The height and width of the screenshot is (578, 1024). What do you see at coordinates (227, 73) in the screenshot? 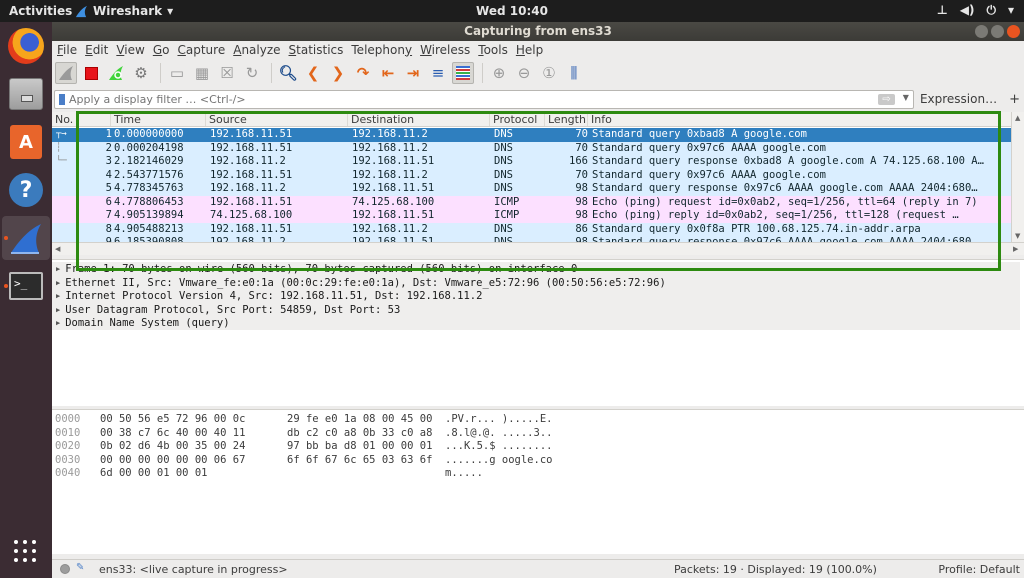
I see `close-file-button: ☒` at bounding box center [227, 73].